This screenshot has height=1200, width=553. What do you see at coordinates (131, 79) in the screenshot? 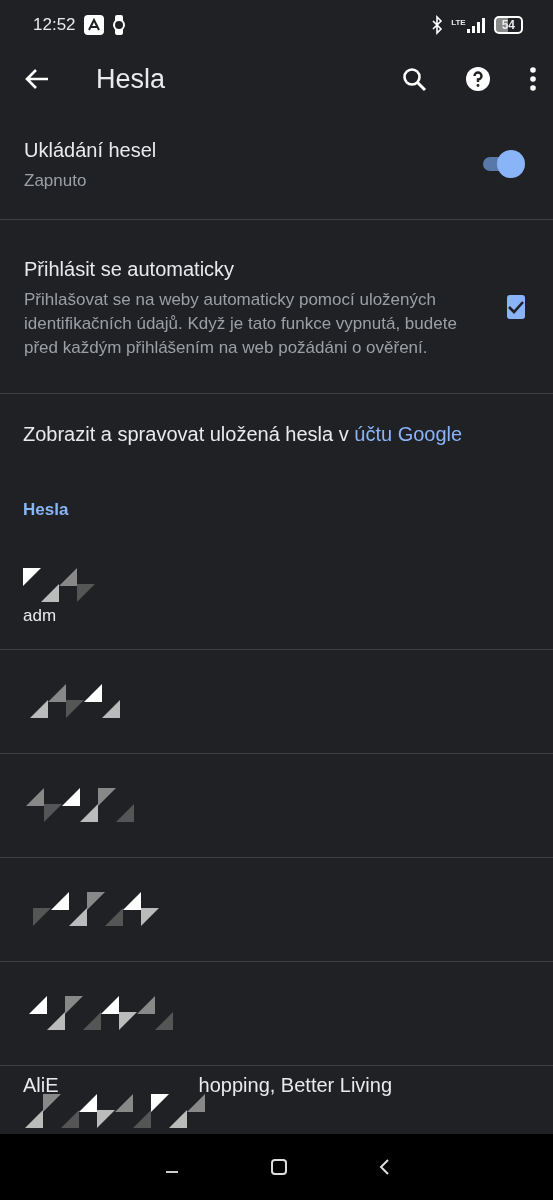
I see `screen-title: Hesla` at bounding box center [131, 79].